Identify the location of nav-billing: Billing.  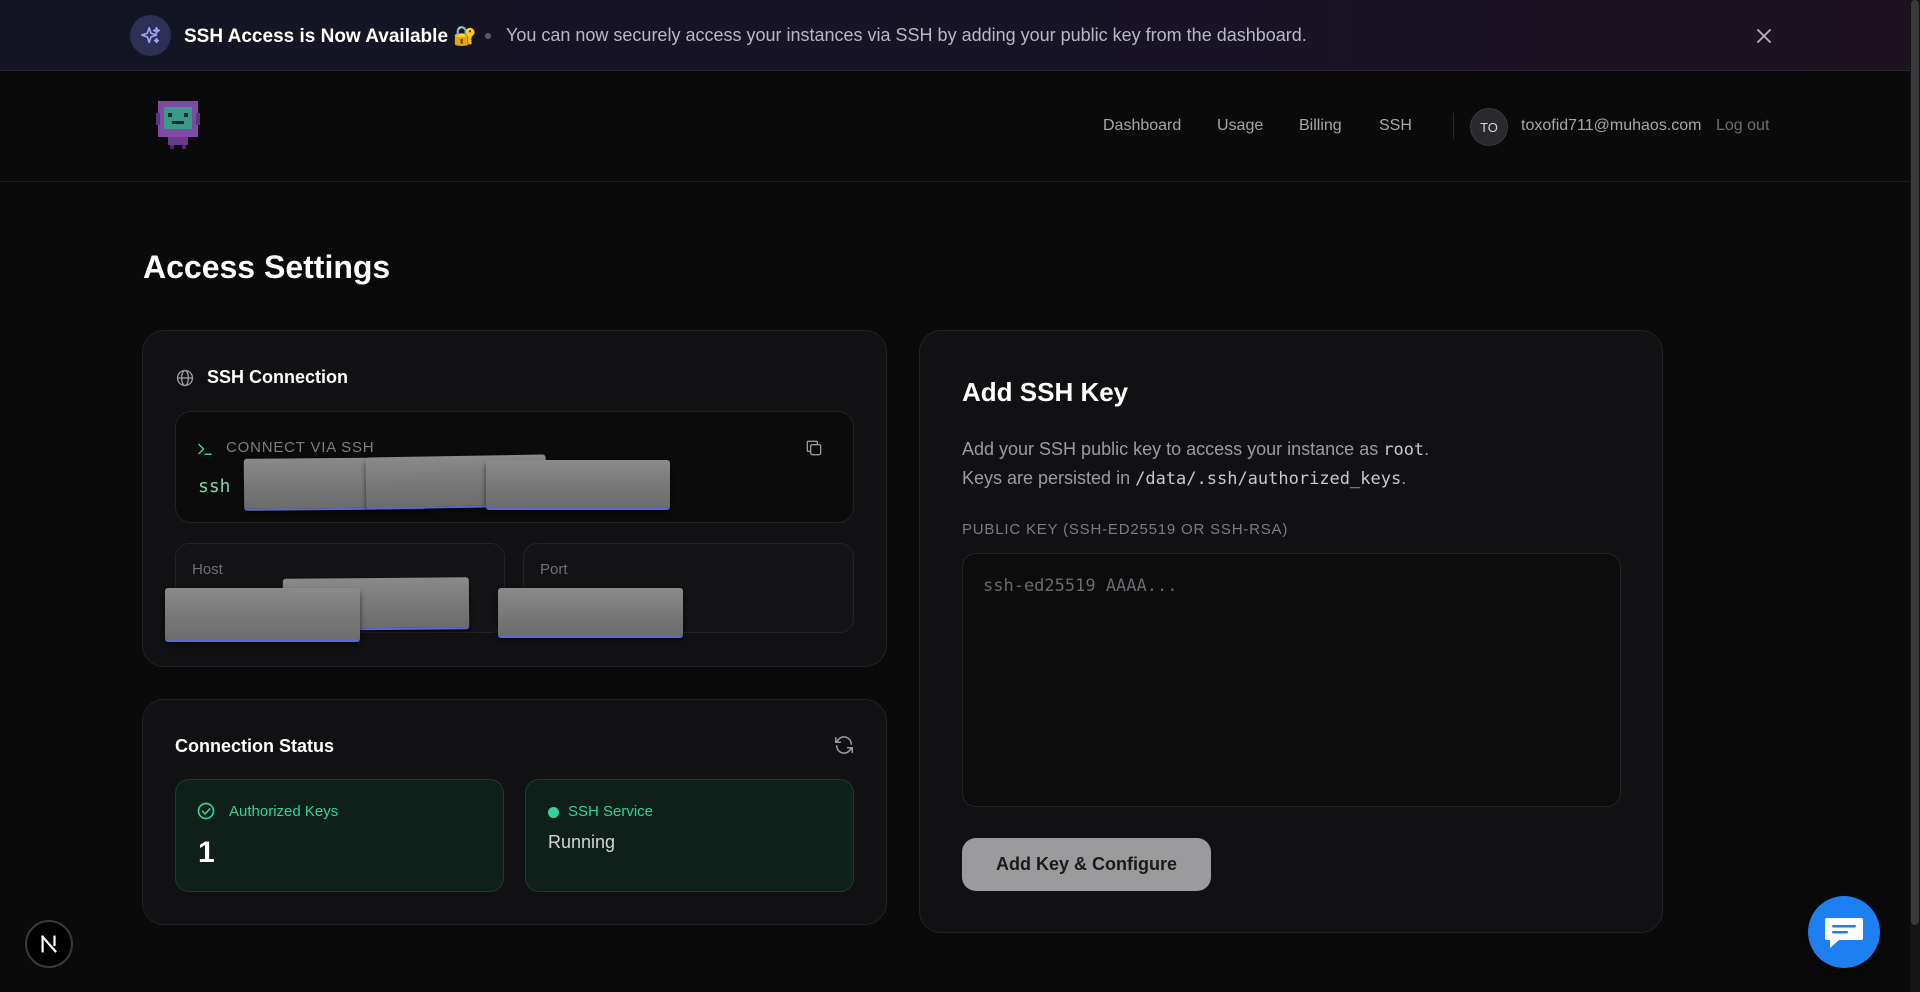
(1320, 126).